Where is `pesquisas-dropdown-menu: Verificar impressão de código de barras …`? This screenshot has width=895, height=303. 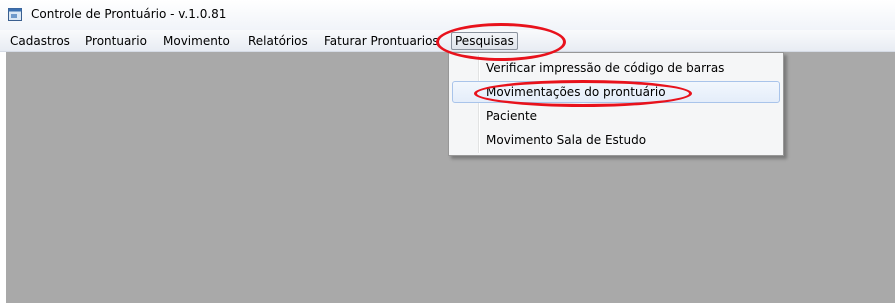 pesquisas-dropdown-menu: Verificar impressão de código de barras … is located at coordinates (616, 104).